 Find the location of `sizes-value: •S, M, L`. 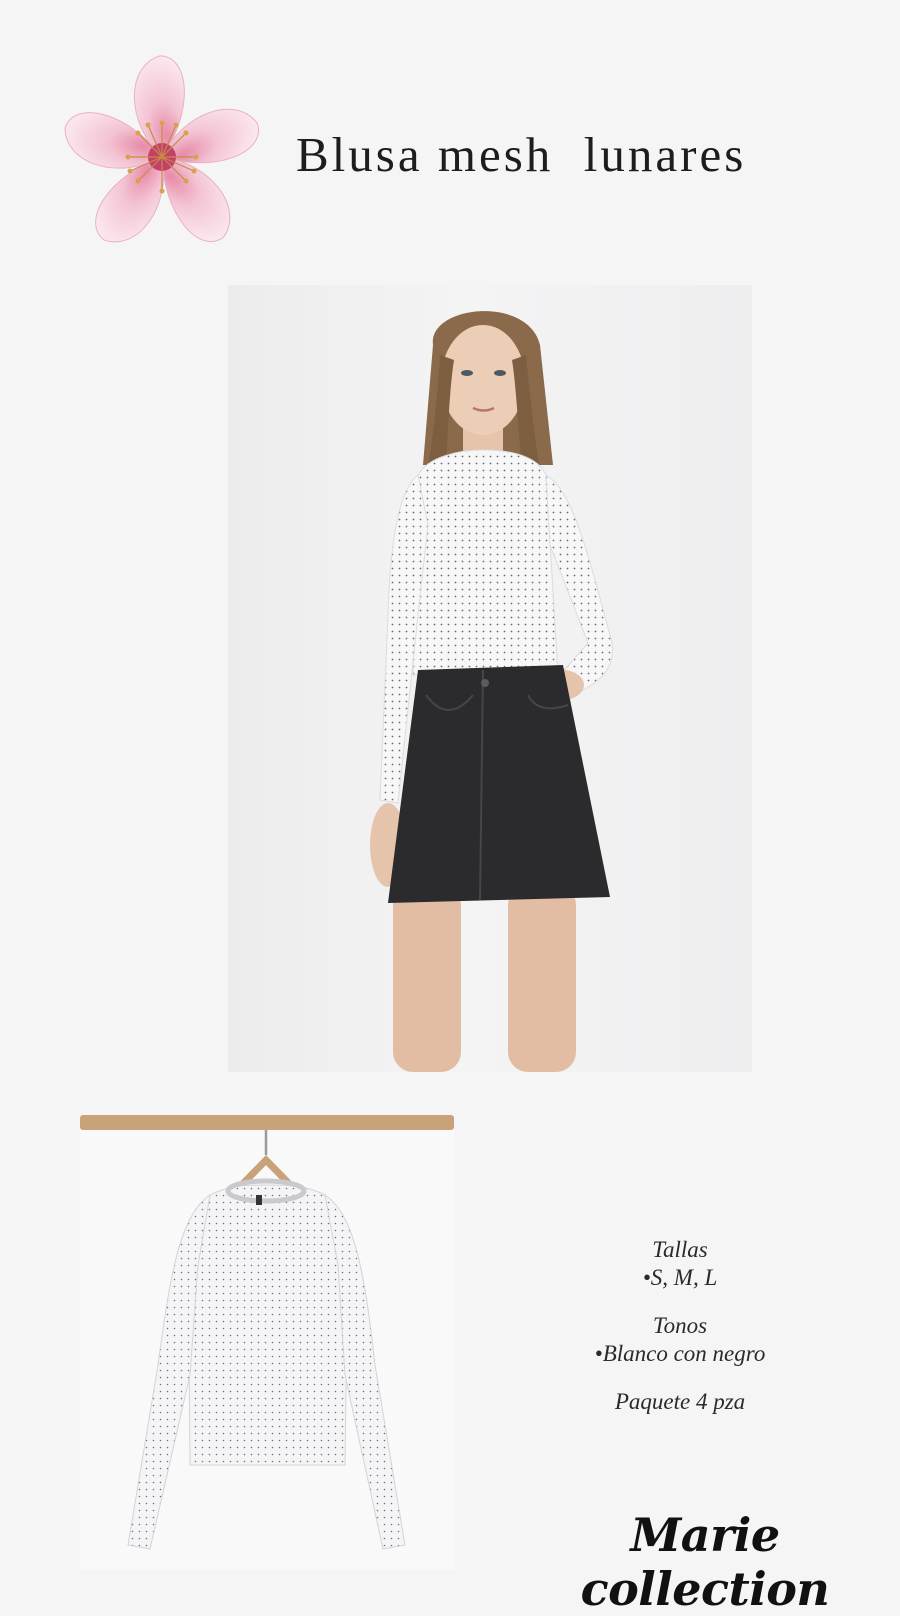

sizes-value: •S, M, L is located at coordinates (680, 1277).